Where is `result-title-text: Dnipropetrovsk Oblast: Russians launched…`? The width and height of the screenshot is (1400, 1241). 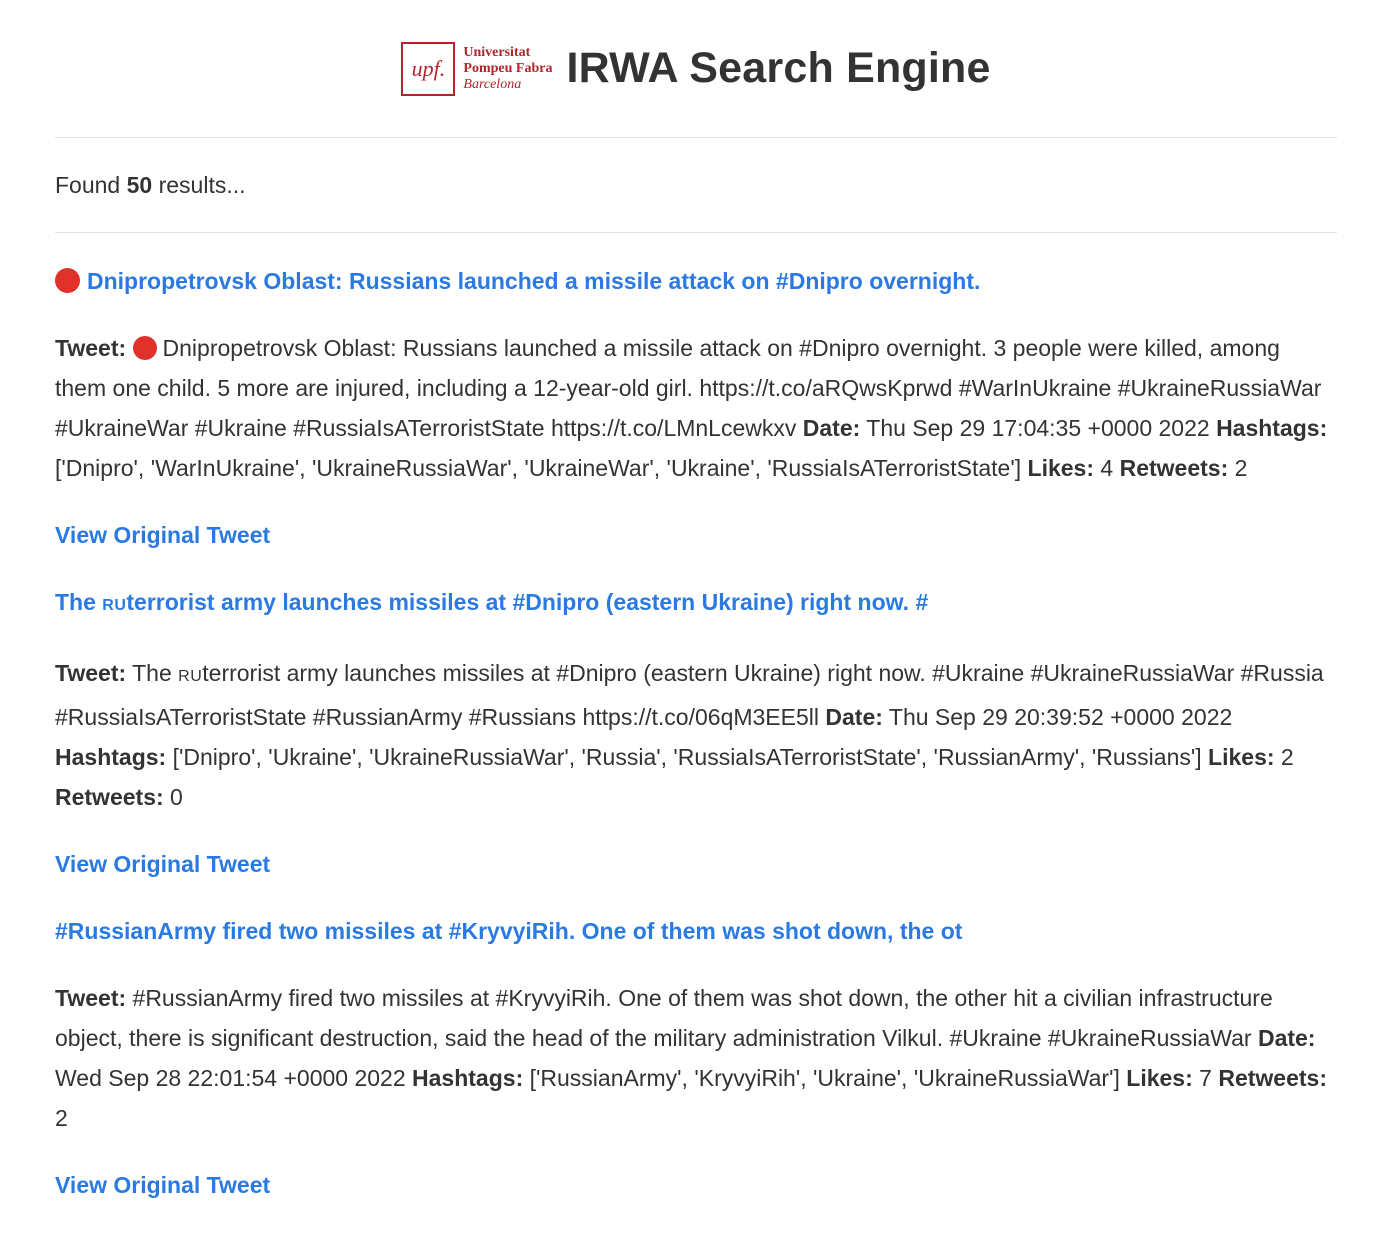
result-title-text: Dnipropetrovsk Oblast: Russians launched… is located at coordinates (534, 281).